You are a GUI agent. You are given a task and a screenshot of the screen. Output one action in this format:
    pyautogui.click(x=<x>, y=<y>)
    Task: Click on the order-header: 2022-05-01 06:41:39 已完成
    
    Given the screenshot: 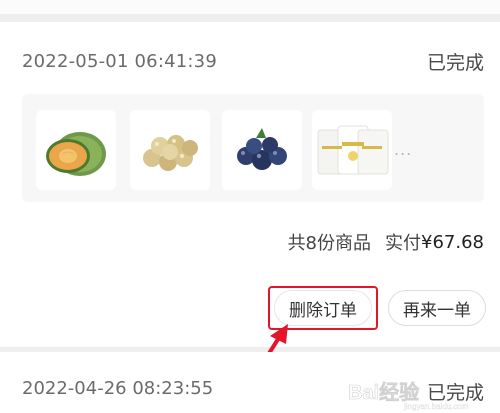 What is the action you would take?
    pyautogui.click(x=253, y=61)
    